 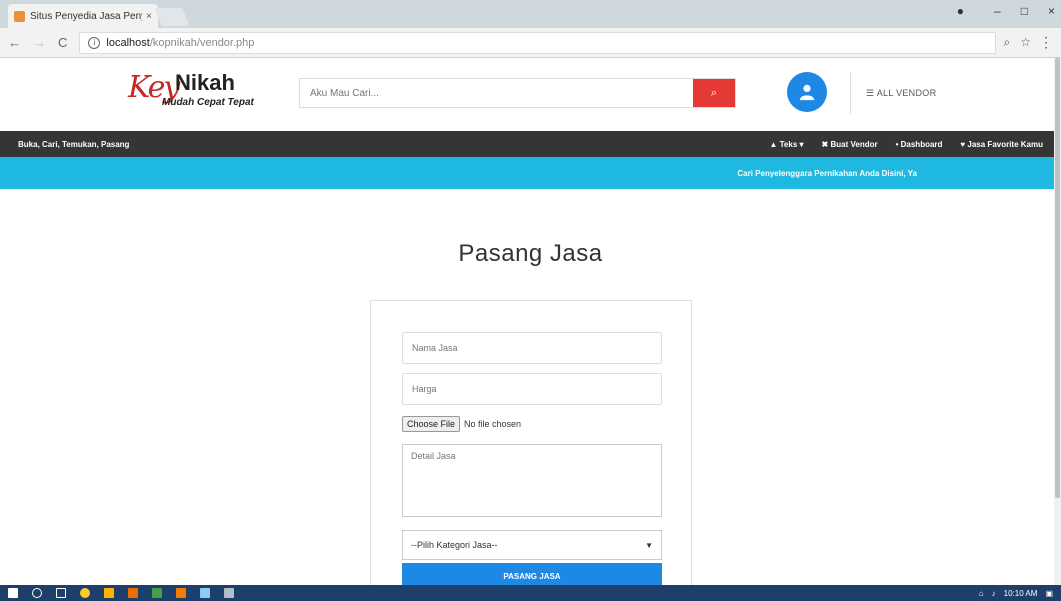 I want to click on all-vendor-label: ALL VENDOR, so click(x=906, y=93).